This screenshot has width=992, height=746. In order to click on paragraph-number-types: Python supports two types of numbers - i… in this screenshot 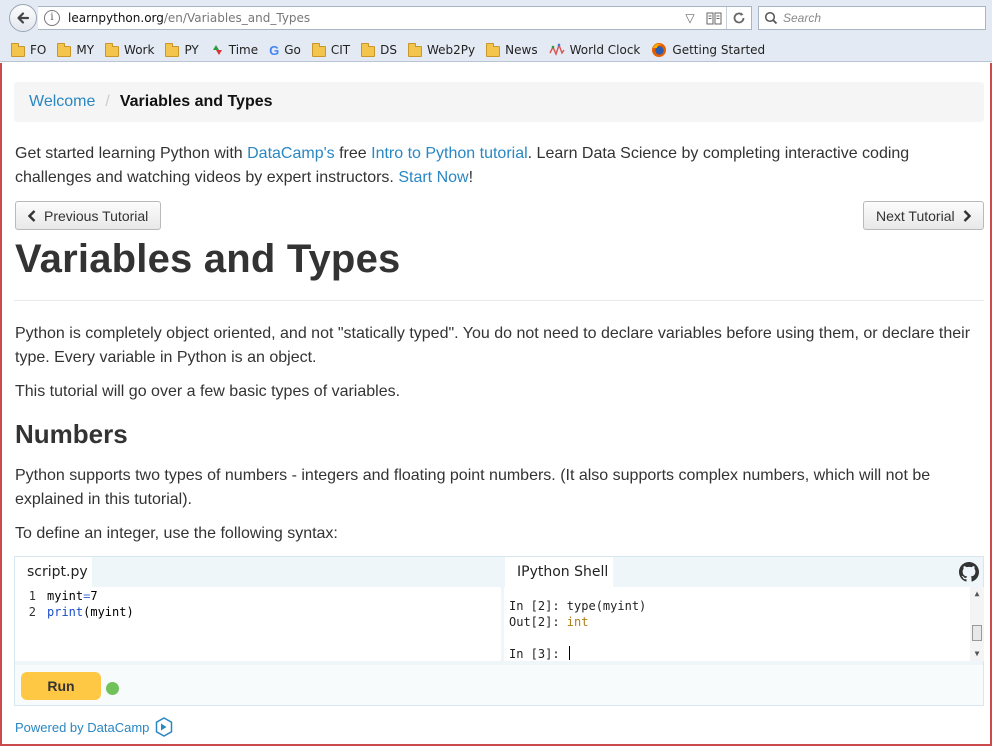, I will do `click(473, 487)`.